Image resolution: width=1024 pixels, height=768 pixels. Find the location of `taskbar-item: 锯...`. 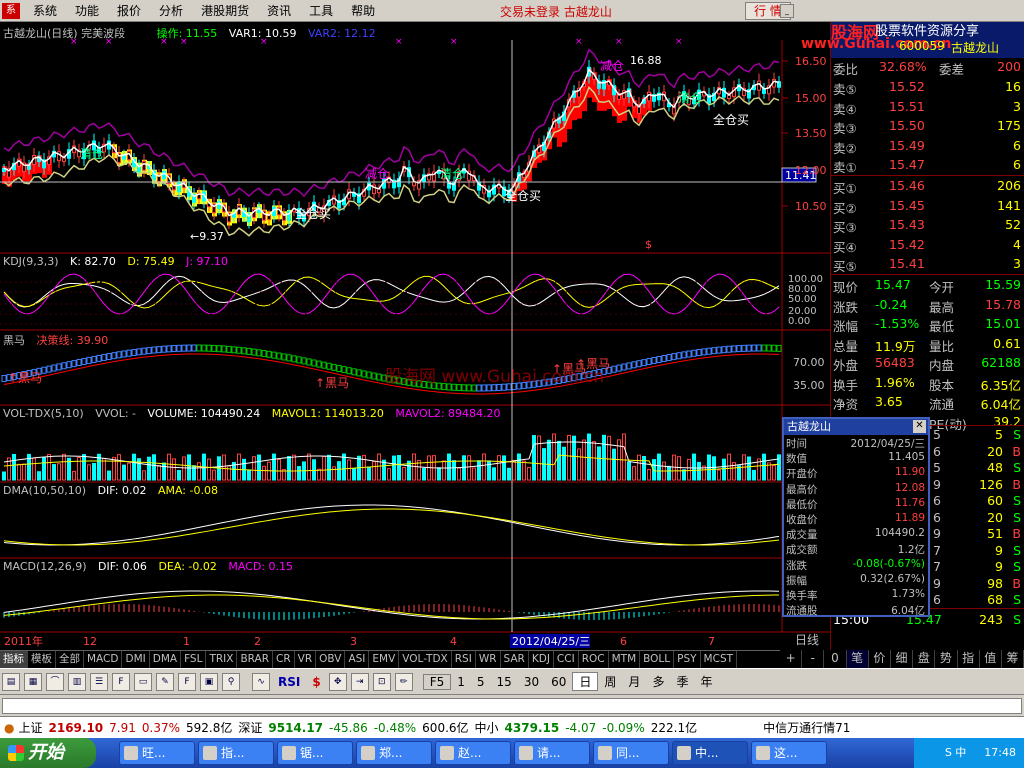

taskbar-item: 锯... is located at coordinates (315, 753).